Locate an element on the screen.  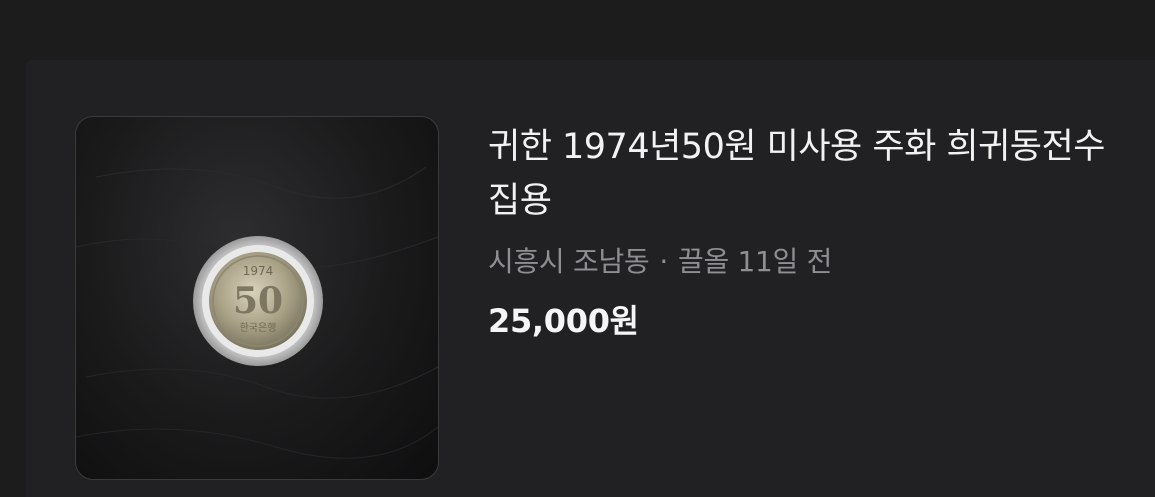
coin-value-text: 50 is located at coordinates (258, 301).